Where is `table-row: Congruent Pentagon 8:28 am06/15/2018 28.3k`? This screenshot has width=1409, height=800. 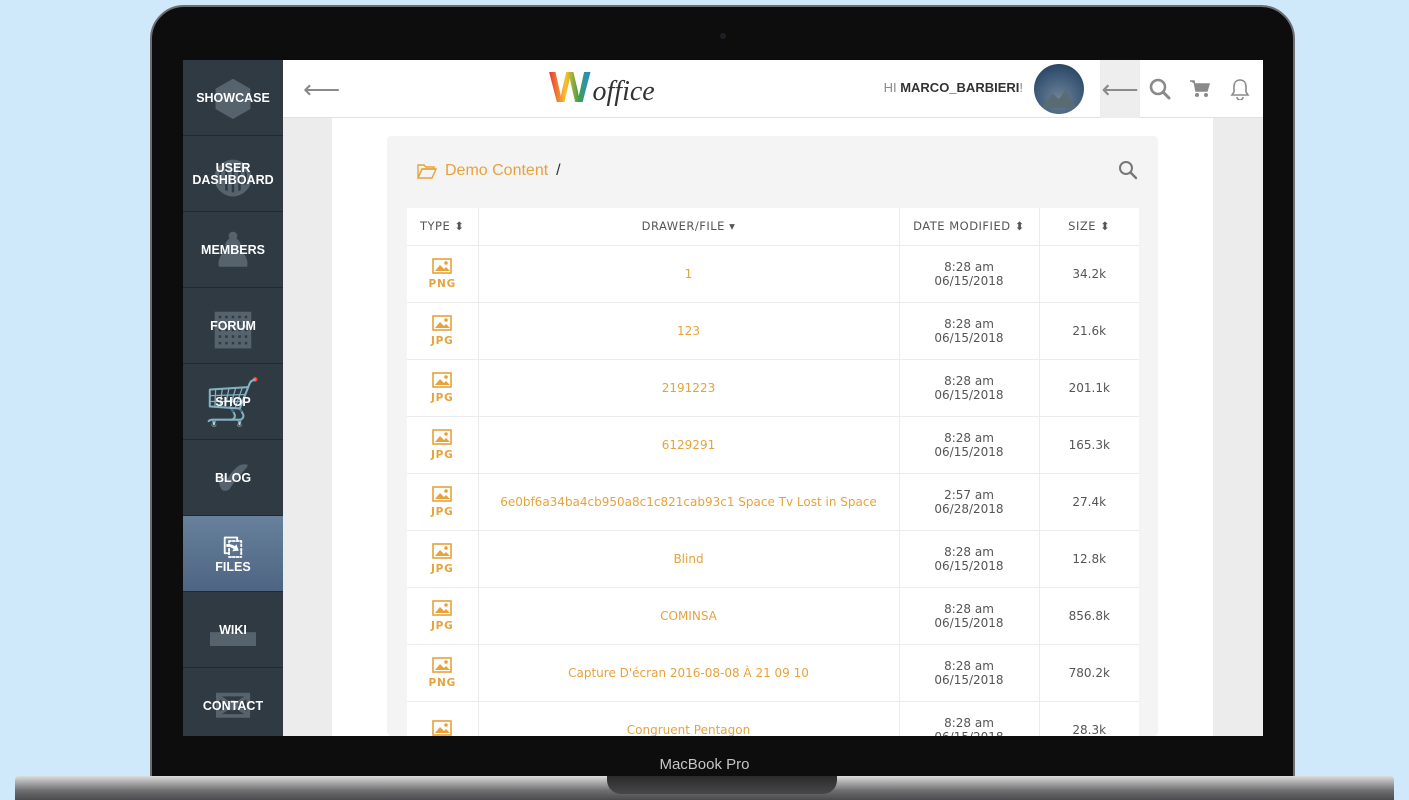 table-row: Congruent Pentagon 8:28 am06/15/2018 28.3k is located at coordinates (773, 718).